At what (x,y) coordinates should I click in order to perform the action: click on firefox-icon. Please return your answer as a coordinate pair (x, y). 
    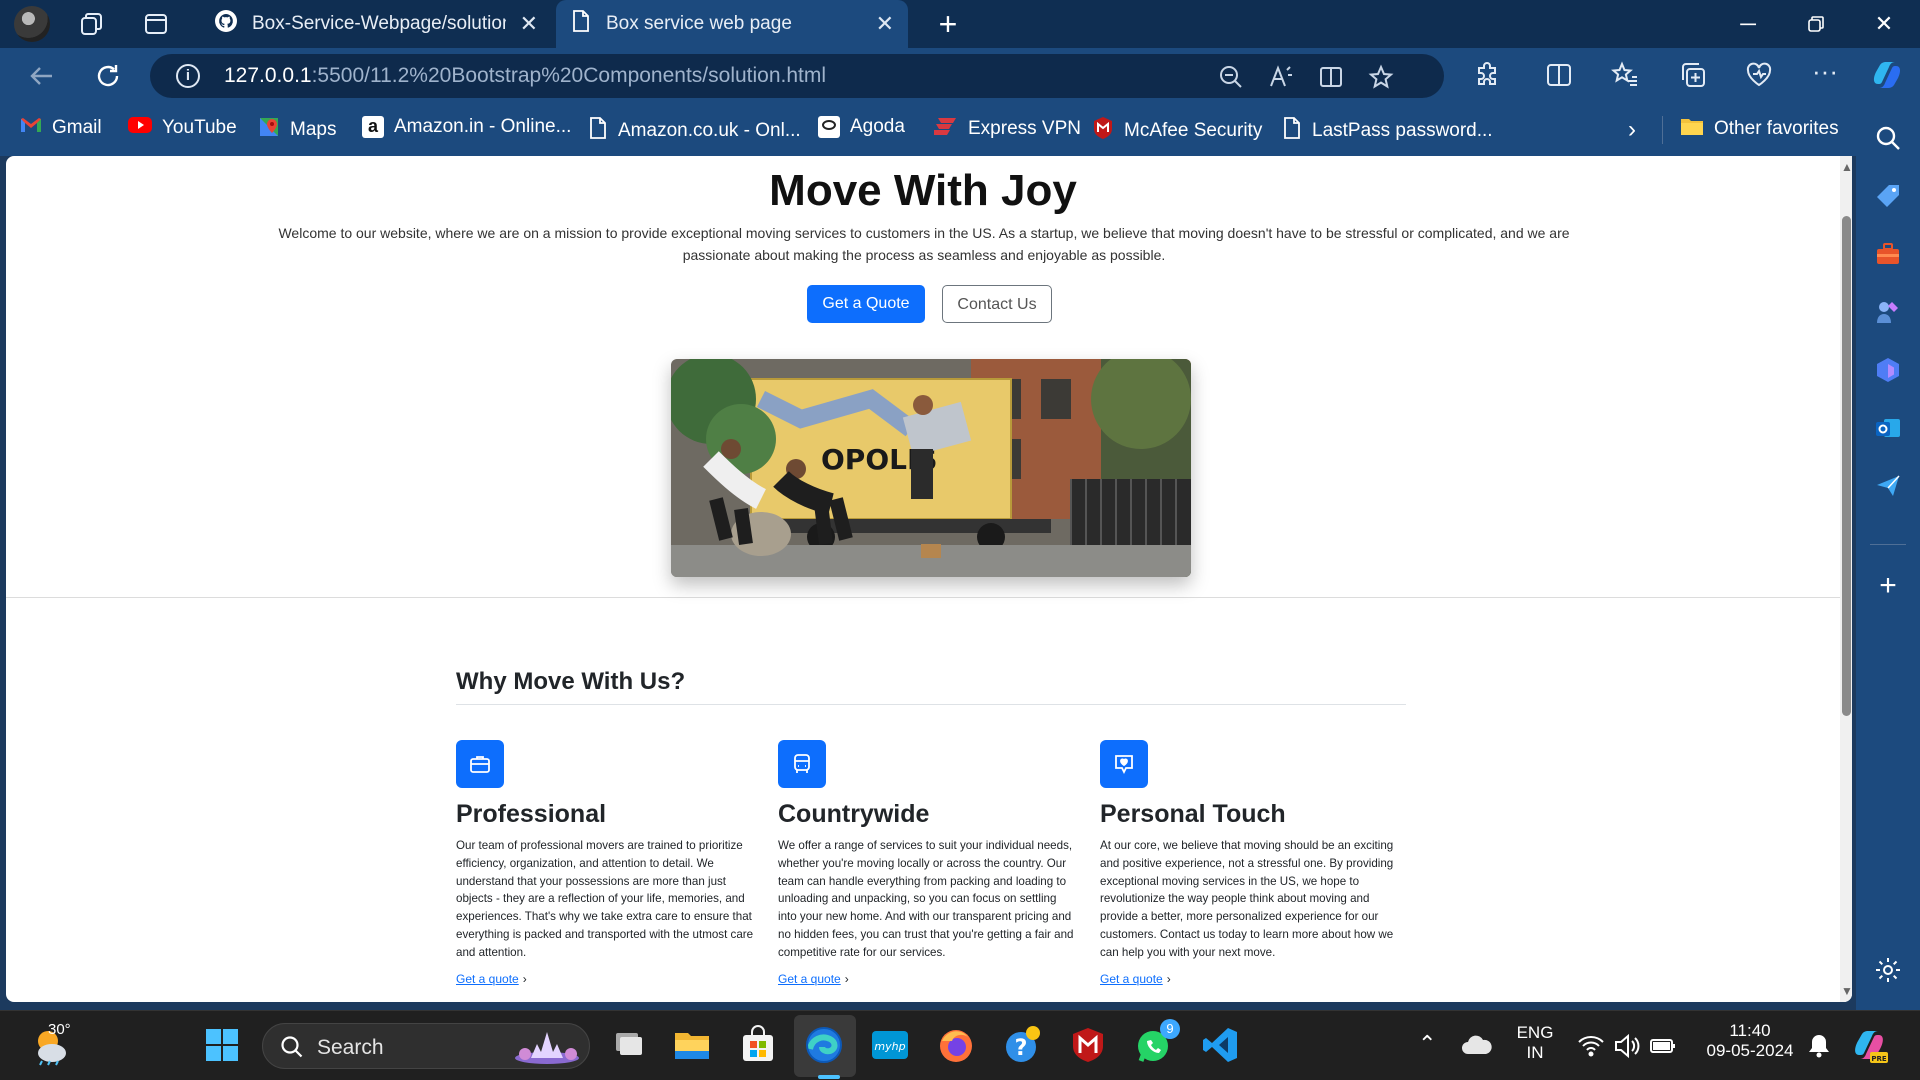
    Looking at the image, I should click on (956, 1045).